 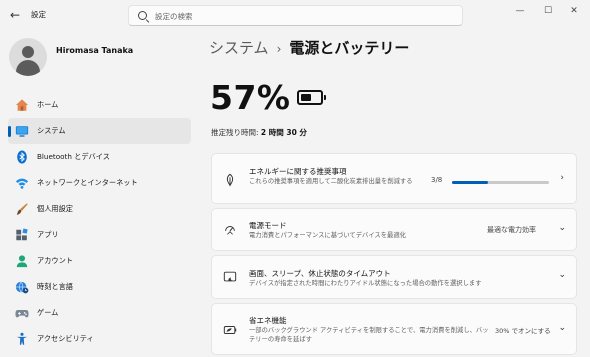 I want to click on remaining-label: 推定残り時間:, so click(x=235, y=132).